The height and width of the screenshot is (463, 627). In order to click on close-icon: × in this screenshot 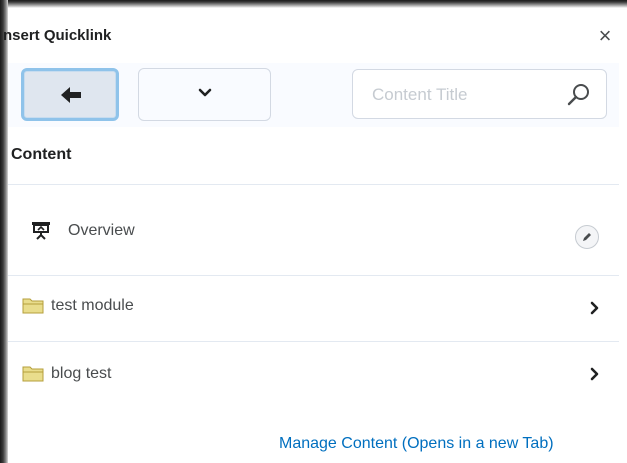, I will do `click(605, 36)`.